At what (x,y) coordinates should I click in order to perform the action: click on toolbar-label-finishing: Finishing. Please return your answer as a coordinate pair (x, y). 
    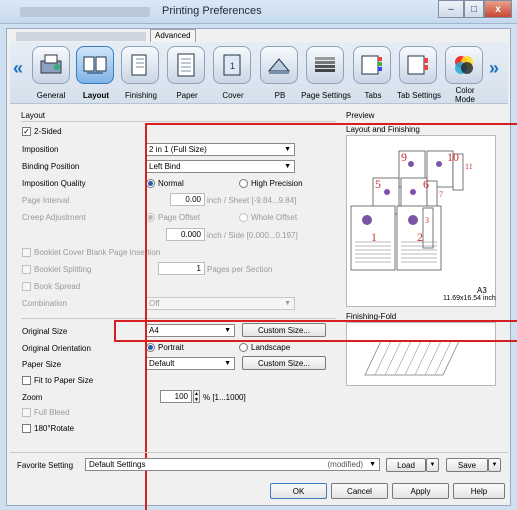
    Looking at the image, I should click on (140, 95).